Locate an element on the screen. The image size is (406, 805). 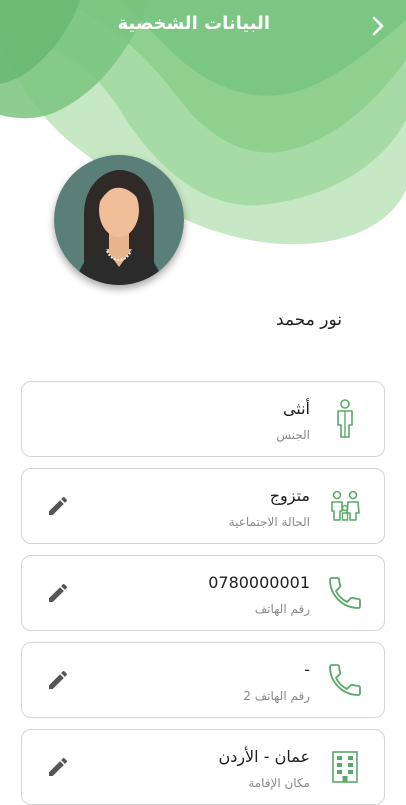
edit-phone-button is located at coordinates (58, 593).